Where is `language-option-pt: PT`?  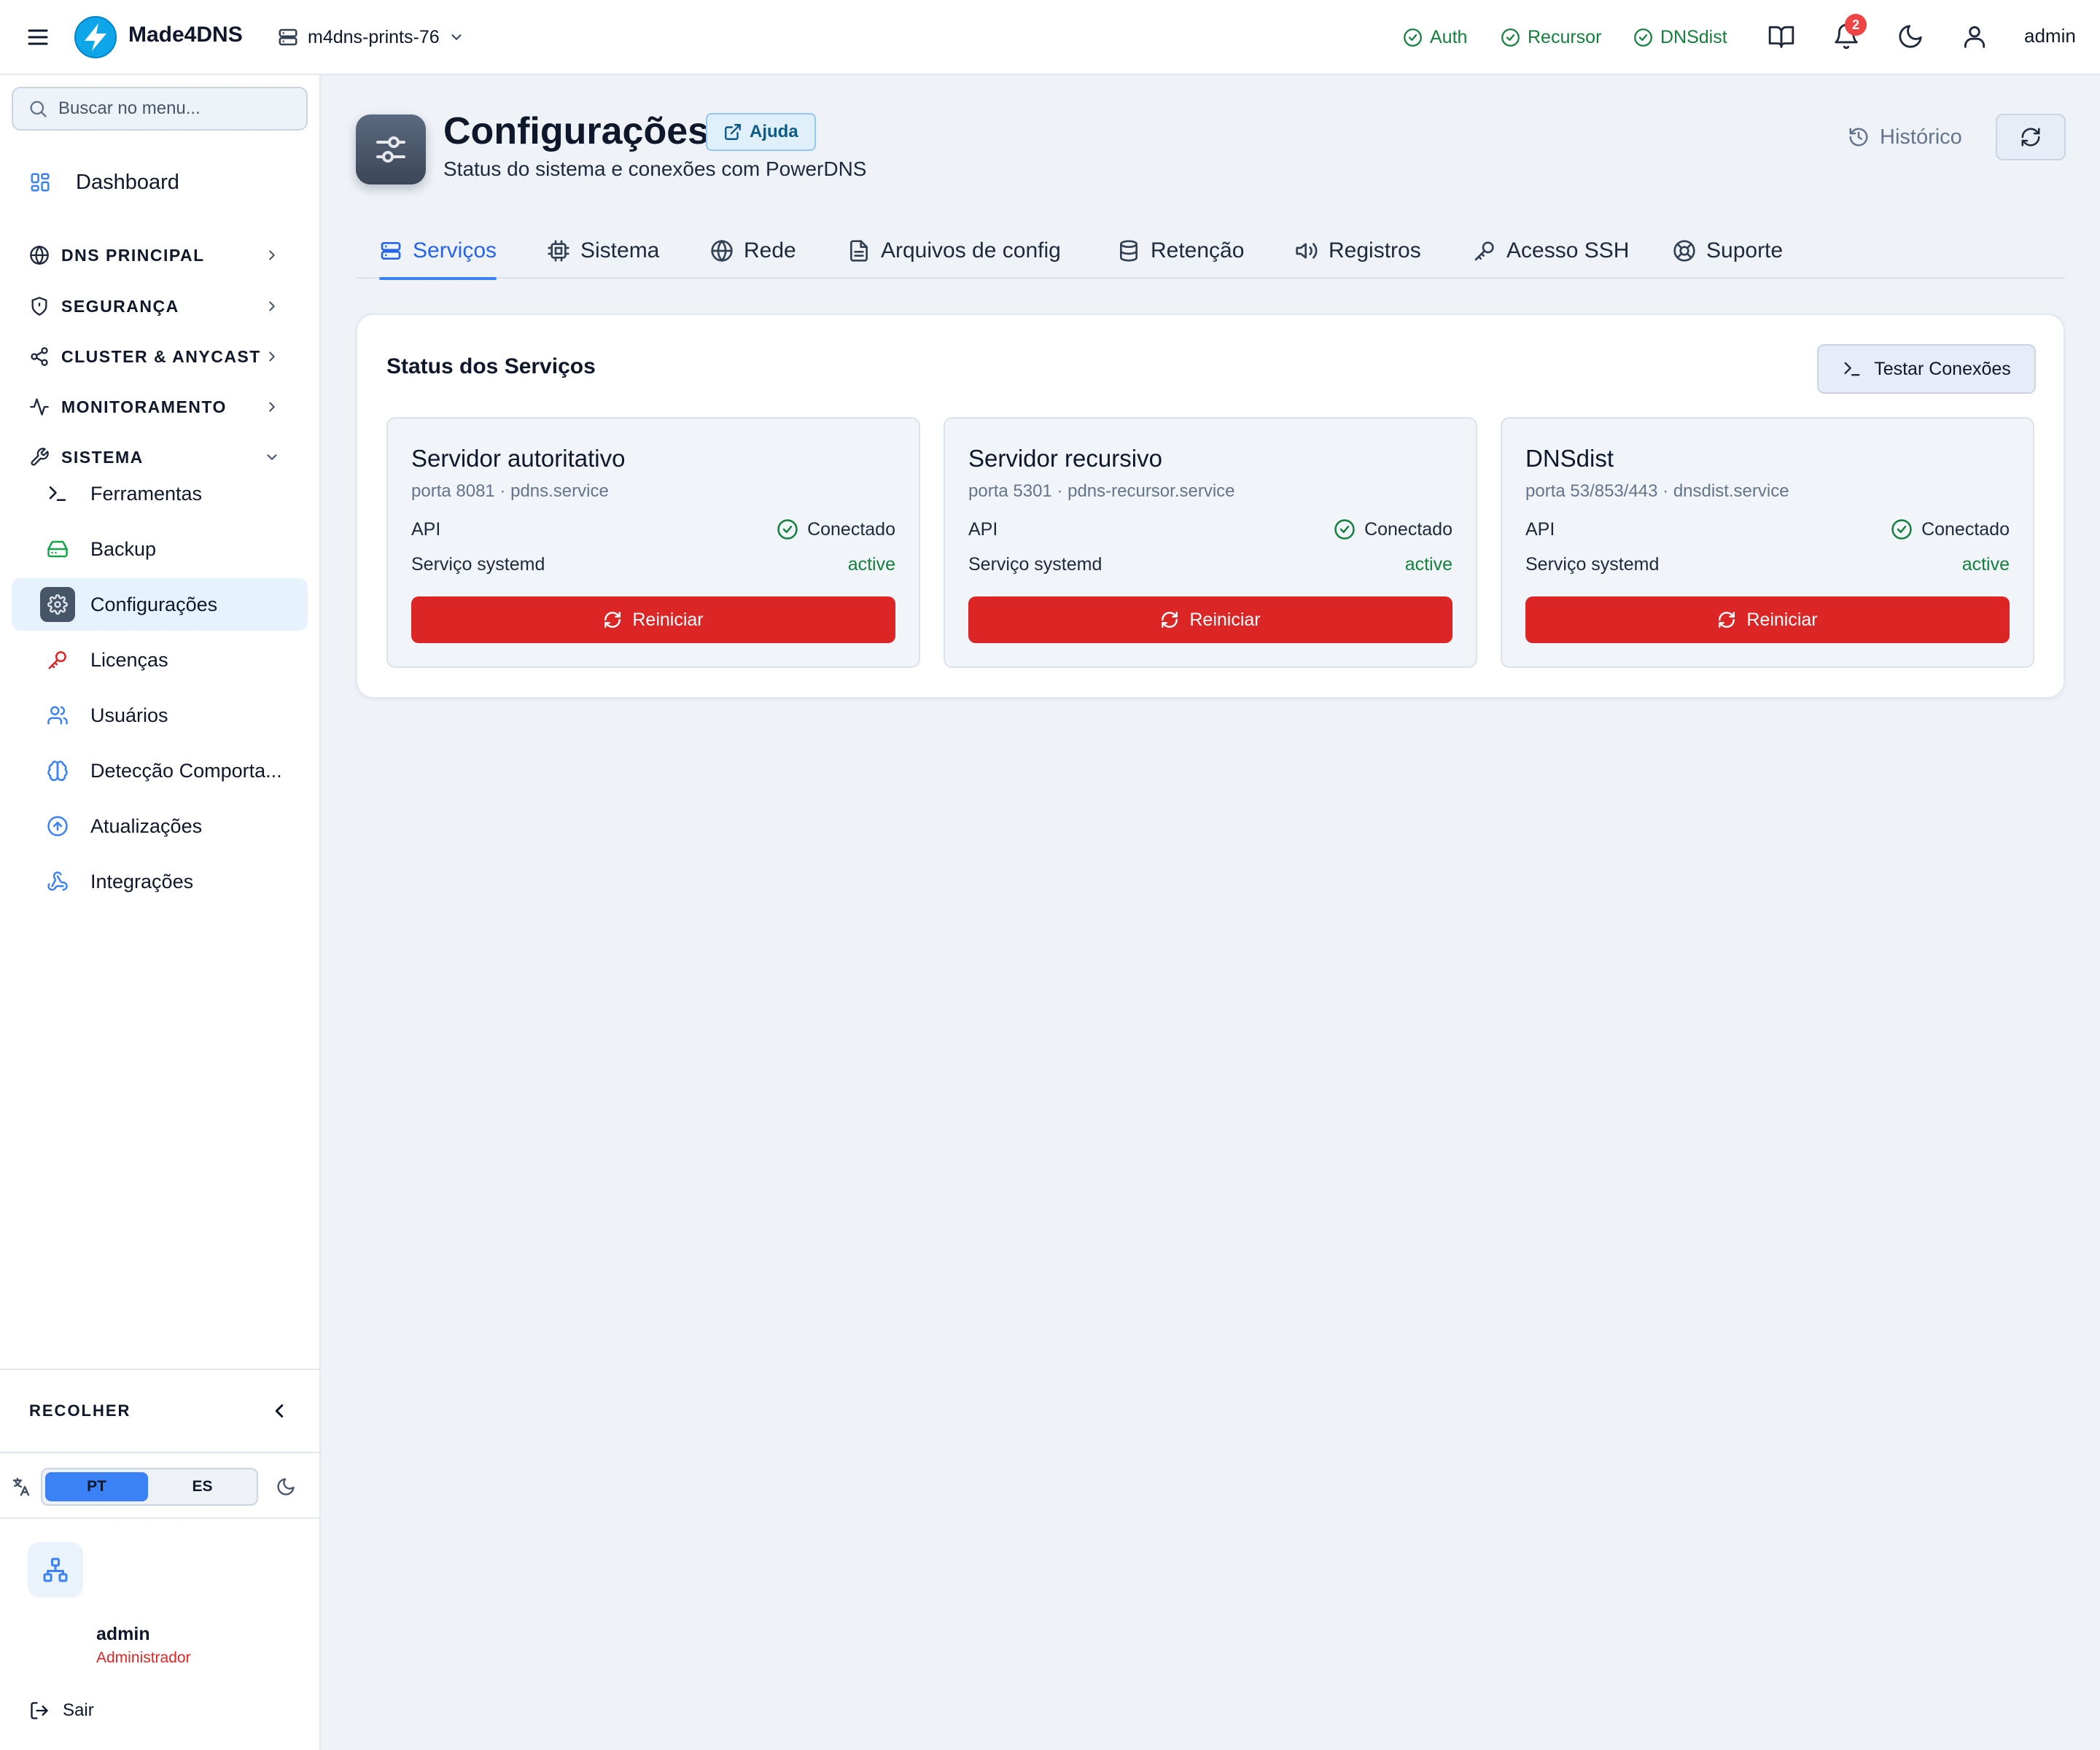
language-option-pt: PT is located at coordinates (96, 1486).